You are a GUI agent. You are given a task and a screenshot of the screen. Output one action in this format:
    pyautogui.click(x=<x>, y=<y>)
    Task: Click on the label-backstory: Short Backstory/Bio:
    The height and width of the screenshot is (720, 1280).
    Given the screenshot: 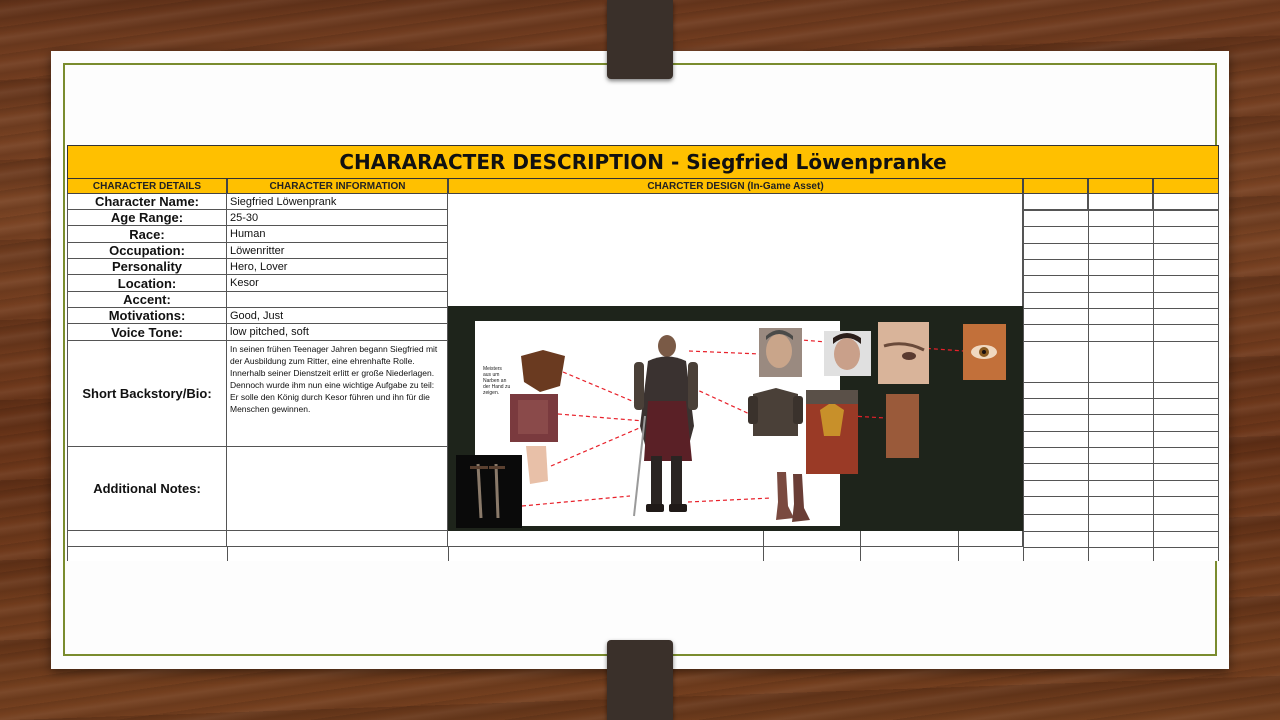 What is the action you would take?
    pyautogui.click(x=147, y=394)
    